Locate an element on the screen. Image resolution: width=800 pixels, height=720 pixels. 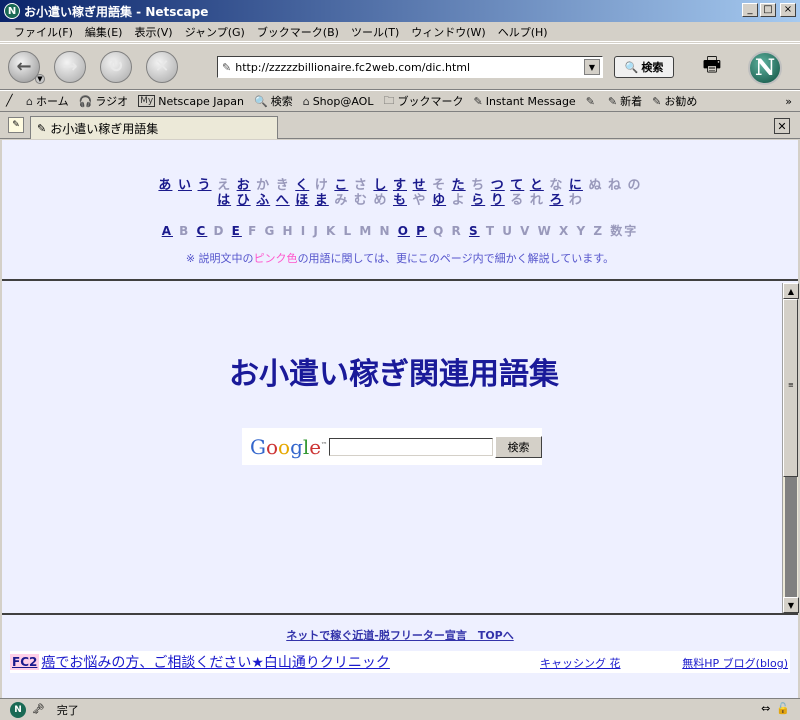
bookmark-recommended: ✎ お勧め is located at coordinates (674, 101).